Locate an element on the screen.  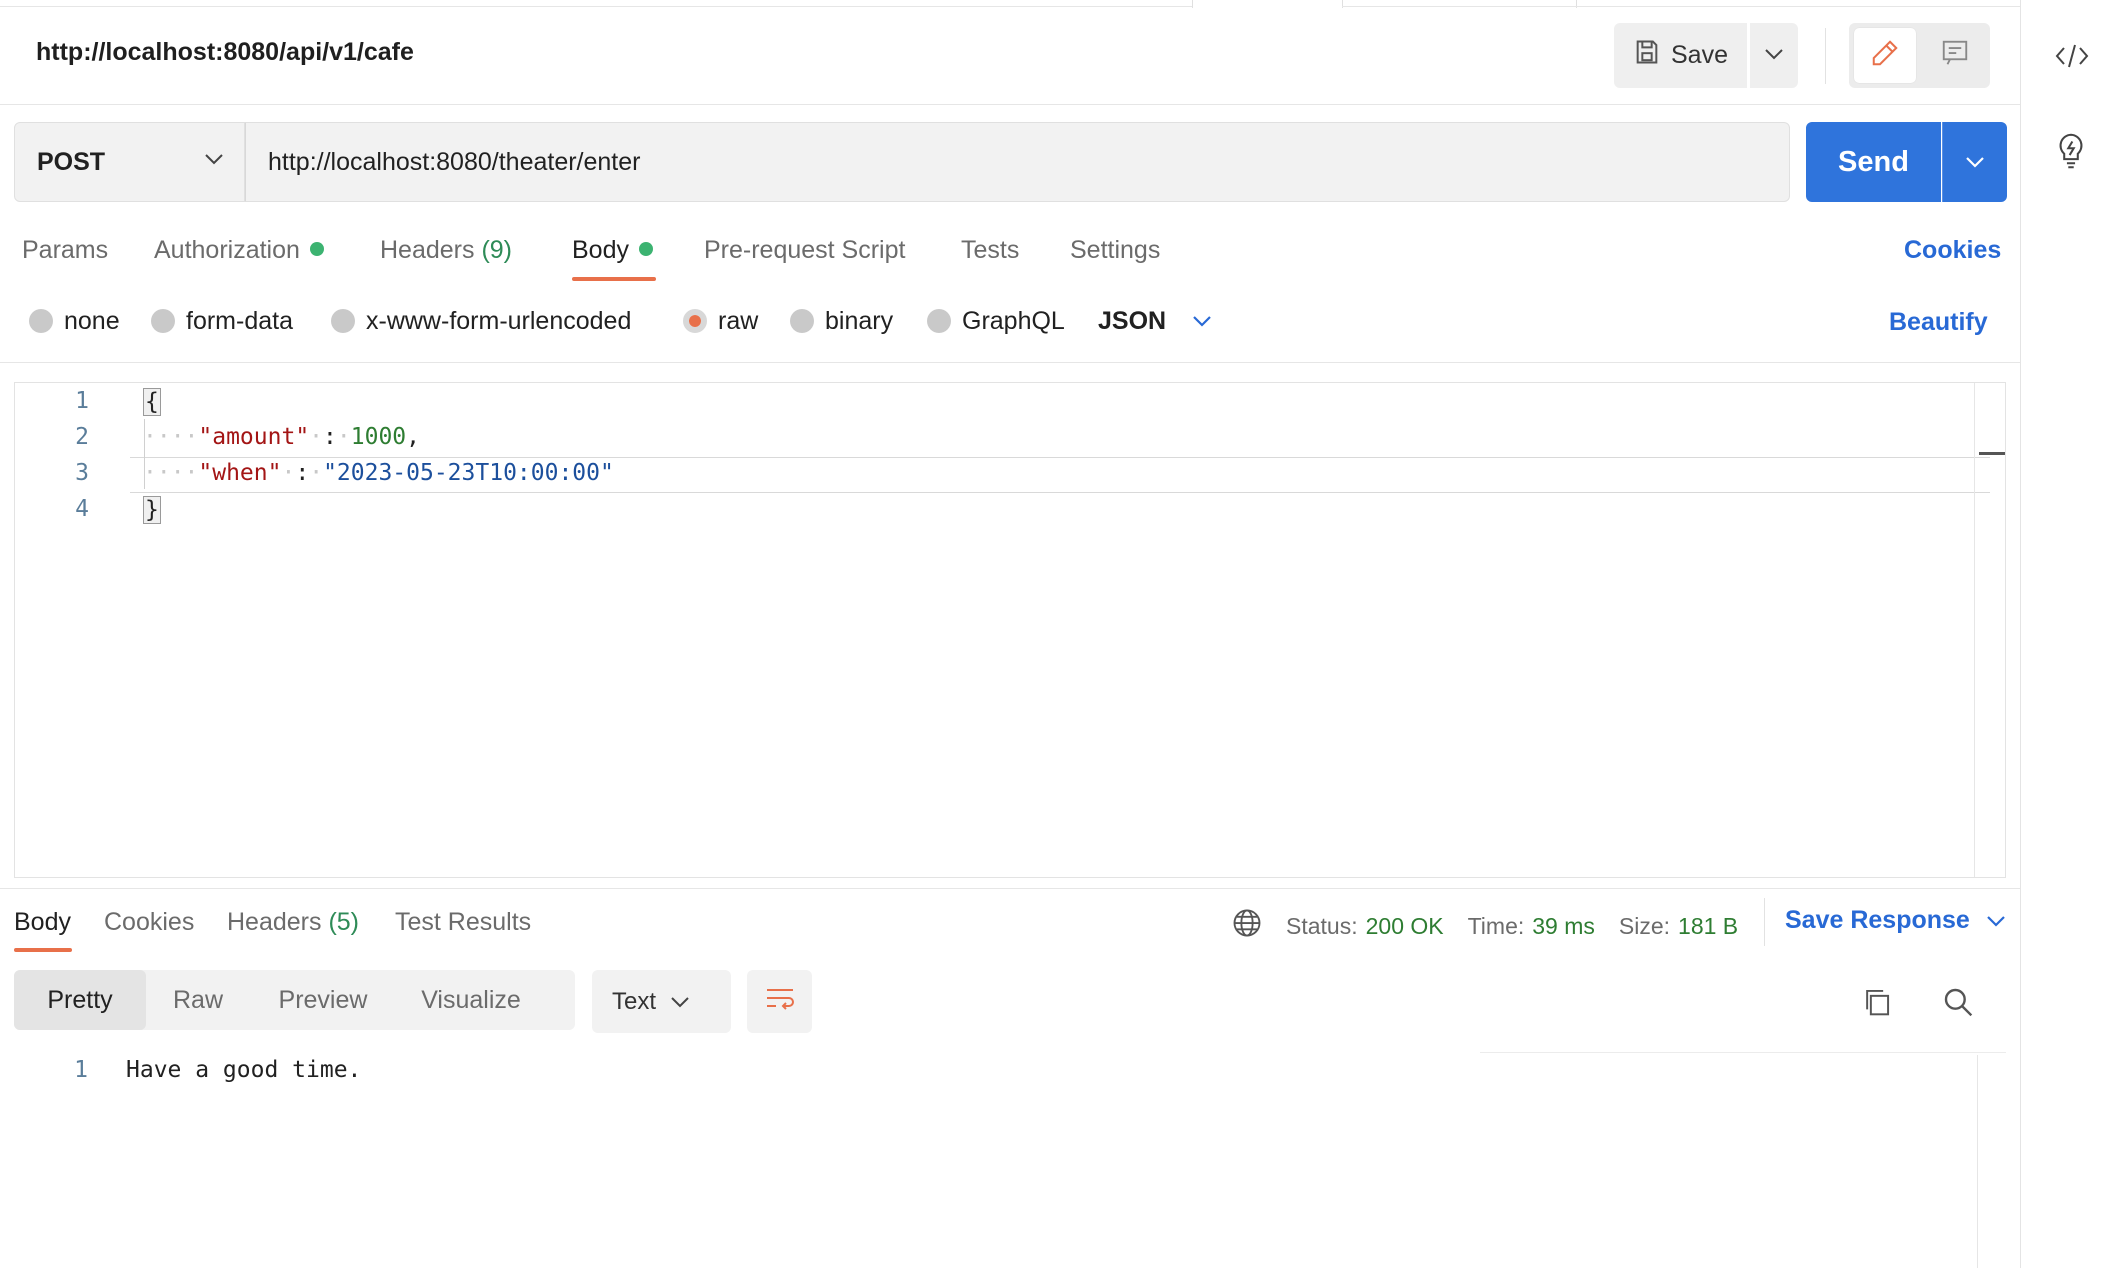
tab-authorization-label: Authorization is located at coordinates (227, 250).